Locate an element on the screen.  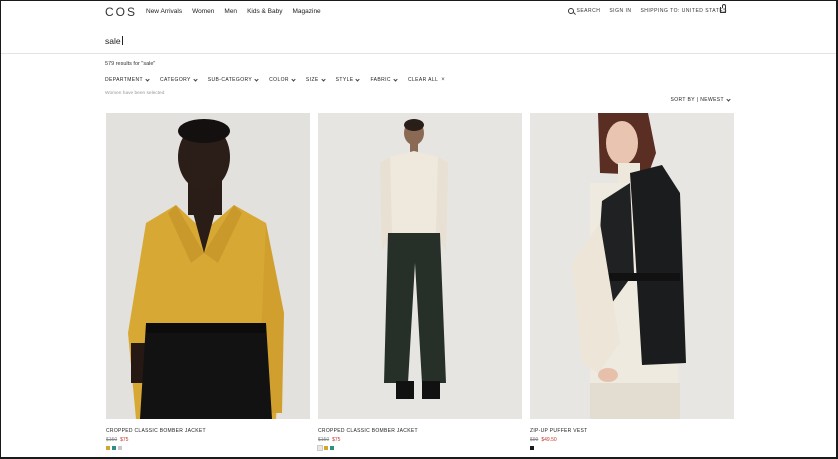
product-price: $99 $49.50 is located at coordinates (632, 440).